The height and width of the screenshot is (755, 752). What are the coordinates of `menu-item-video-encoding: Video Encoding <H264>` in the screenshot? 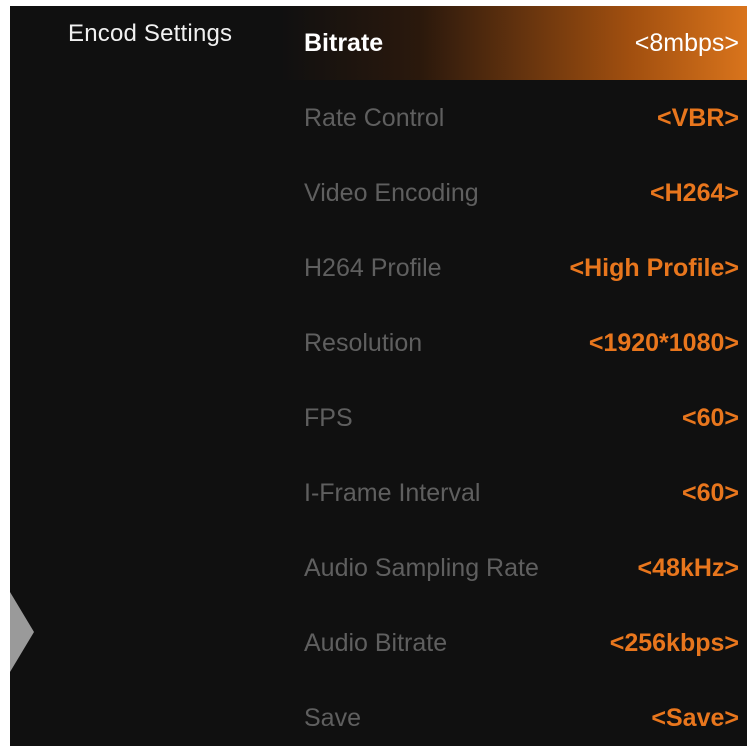 It's located at (513, 193).